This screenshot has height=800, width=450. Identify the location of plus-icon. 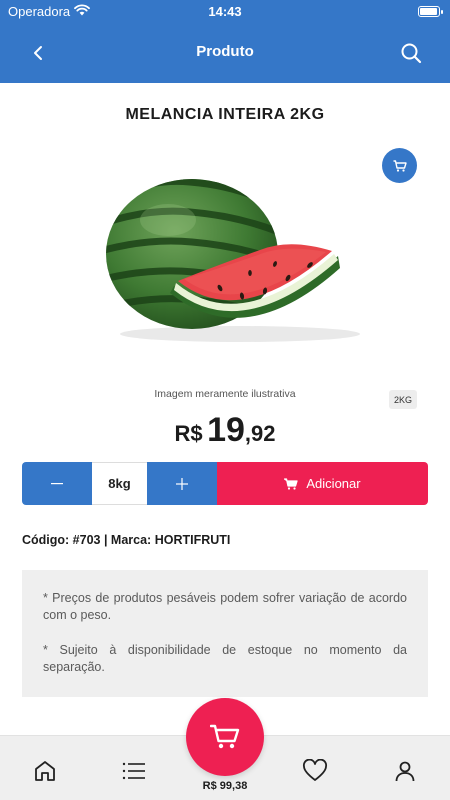
(182, 483).